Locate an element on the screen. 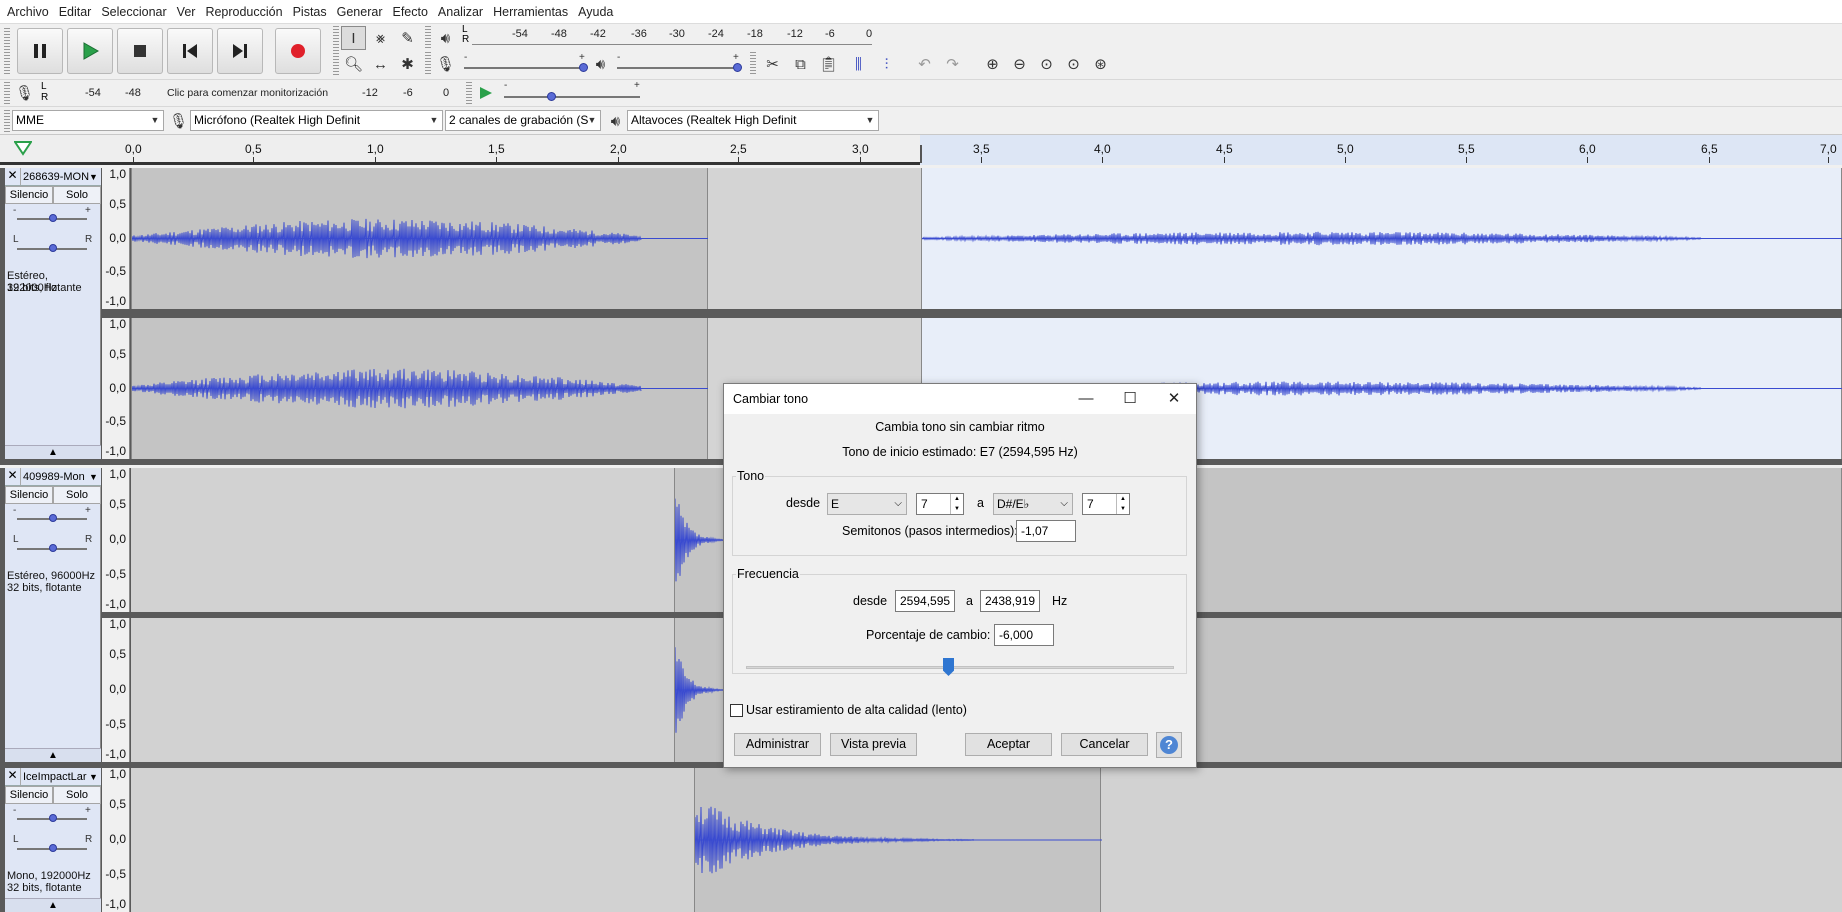 This screenshot has width=1842, height=912. fit-selection-button: ⊙ is located at coordinates (1046, 64).